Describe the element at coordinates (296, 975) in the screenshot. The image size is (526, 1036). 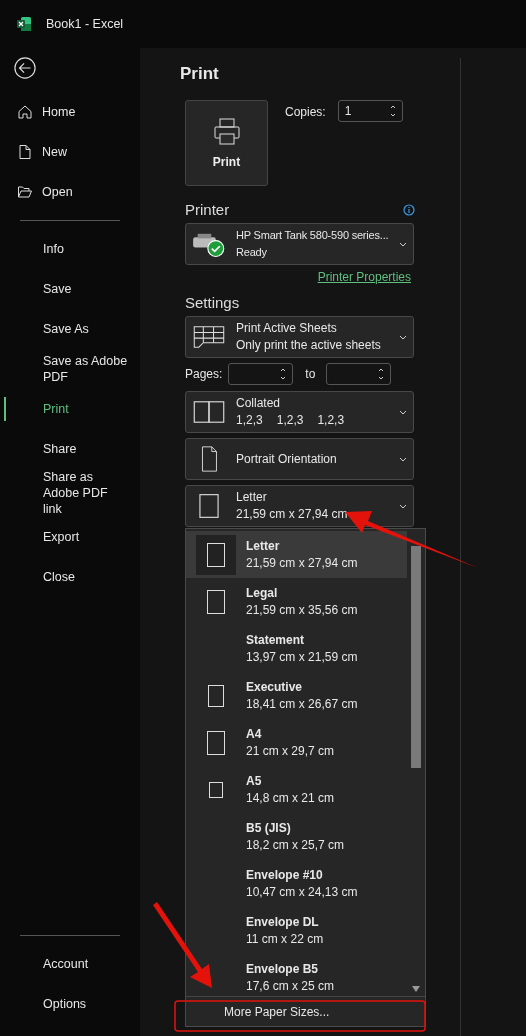
I see `paper-size-option: Envelope B5 17,6 cm x 25 cm` at that location.